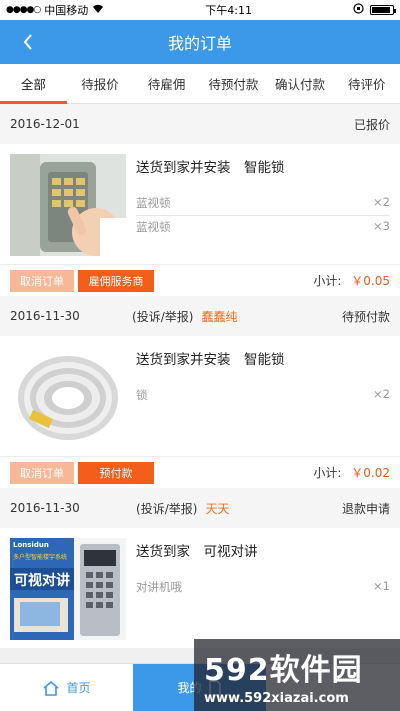  I want to click on watermark-url: www.592xiazai.com, so click(276, 698).